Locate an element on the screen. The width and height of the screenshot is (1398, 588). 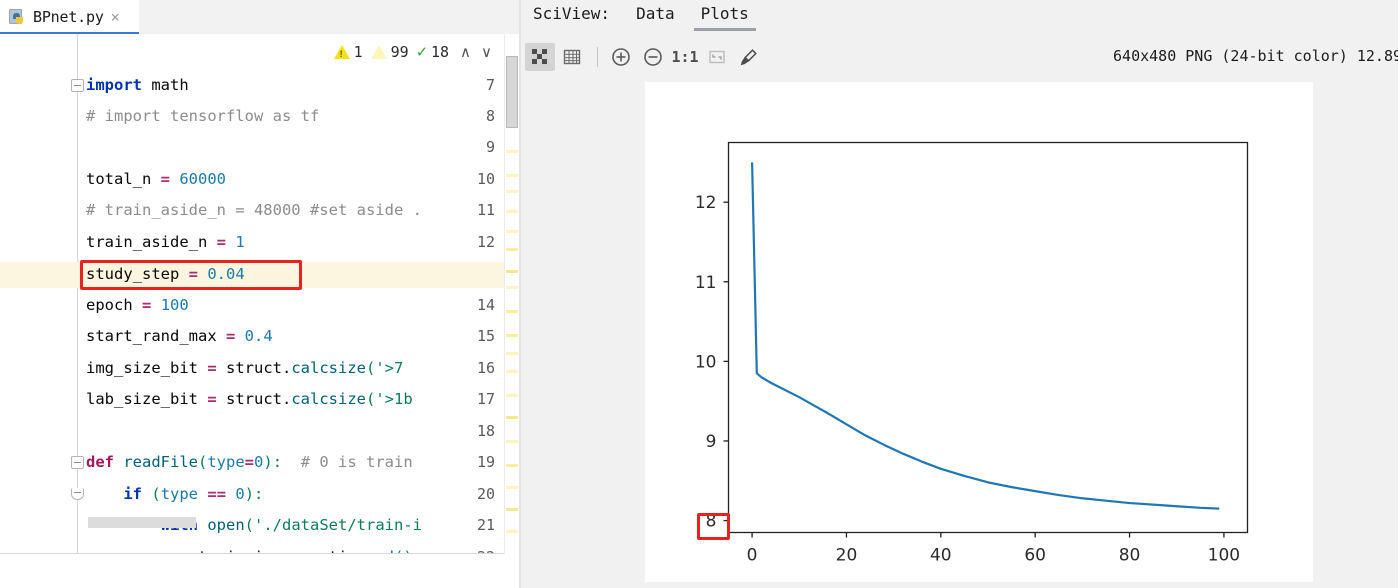
fit-to-window-icon is located at coordinates (717, 57).